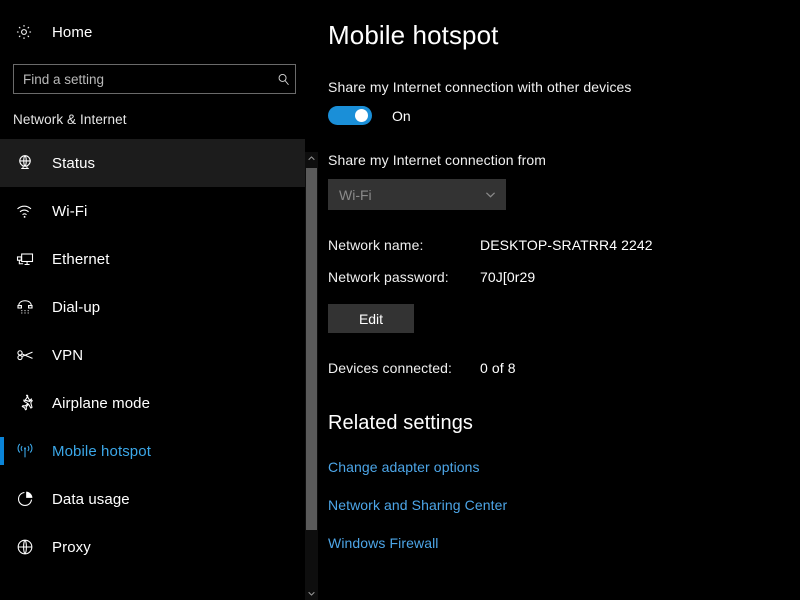 The width and height of the screenshot is (800, 600). Describe the element at coordinates (390, 368) in the screenshot. I see `devices-connected-label: Devices connected:` at that location.